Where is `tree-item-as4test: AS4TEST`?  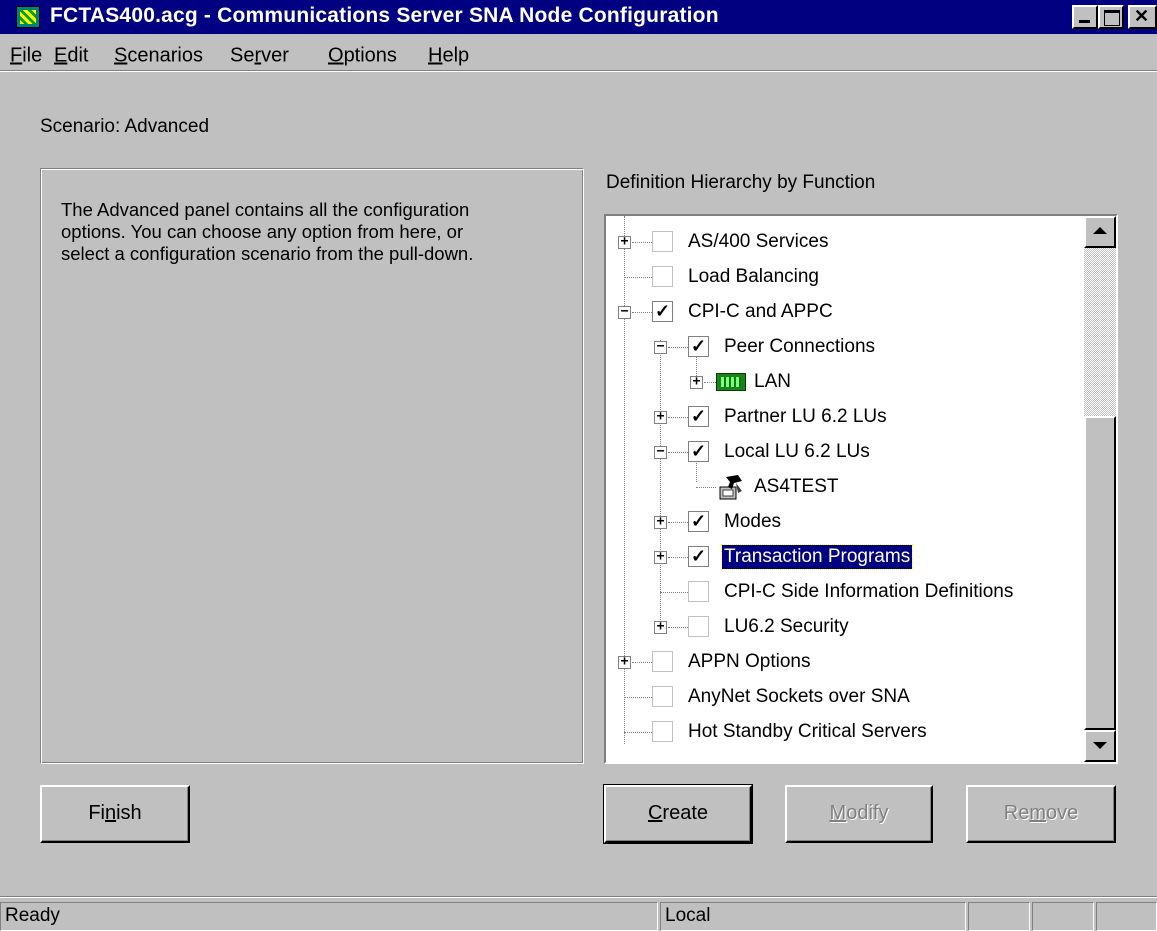
tree-item-as4test: AS4TEST is located at coordinates (841, 487).